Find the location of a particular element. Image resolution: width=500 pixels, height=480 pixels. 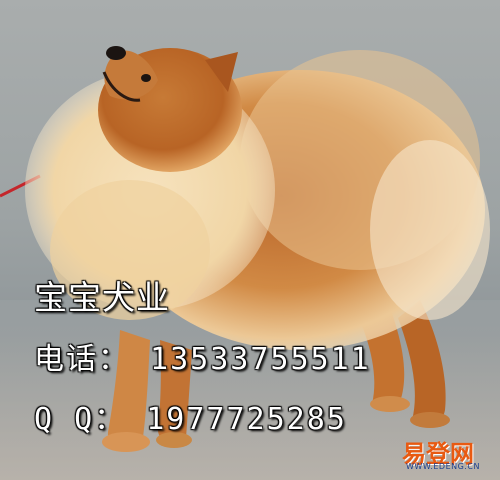

dog-nose is located at coordinates (116, 53).